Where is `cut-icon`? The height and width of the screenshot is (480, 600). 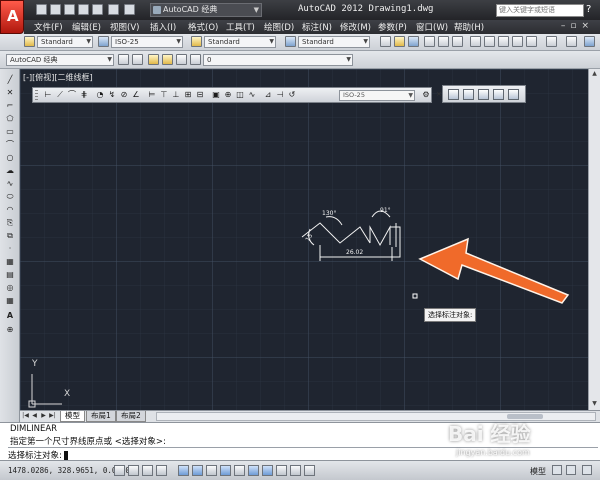 cut-icon is located at coordinates (475, 41).